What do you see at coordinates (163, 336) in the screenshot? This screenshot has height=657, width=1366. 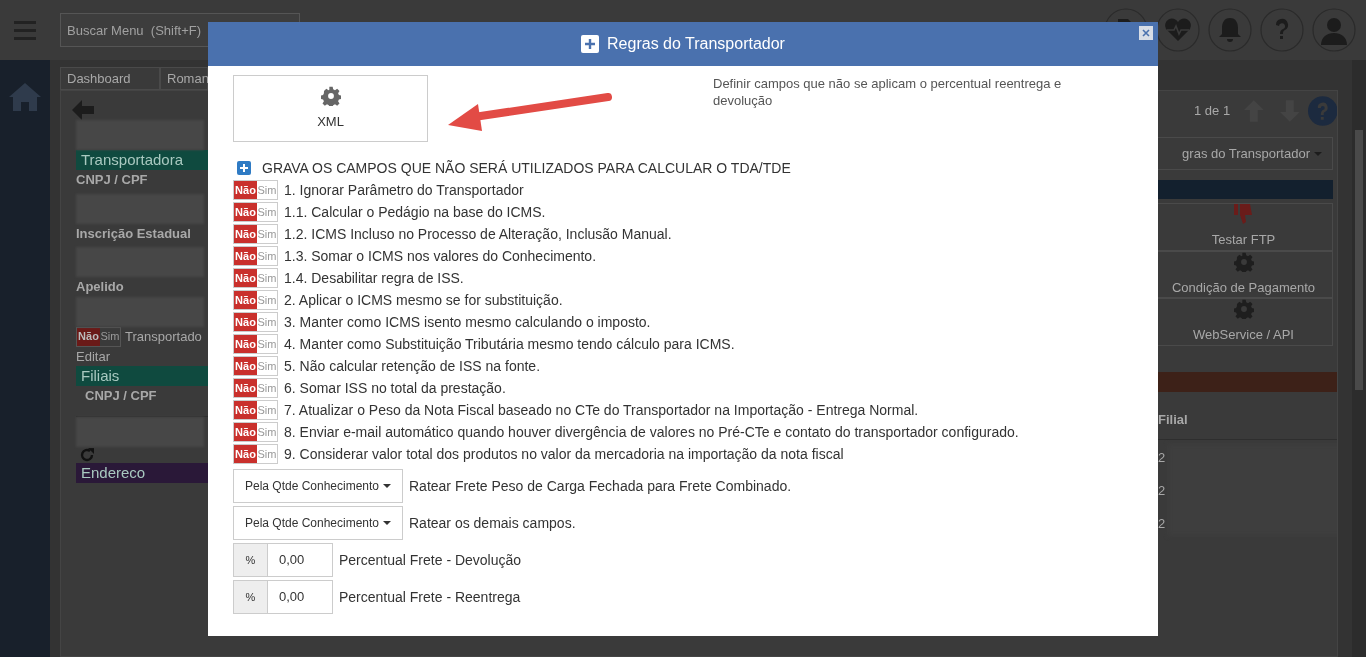 I see `toggle-label: Transportado` at bounding box center [163, 336].